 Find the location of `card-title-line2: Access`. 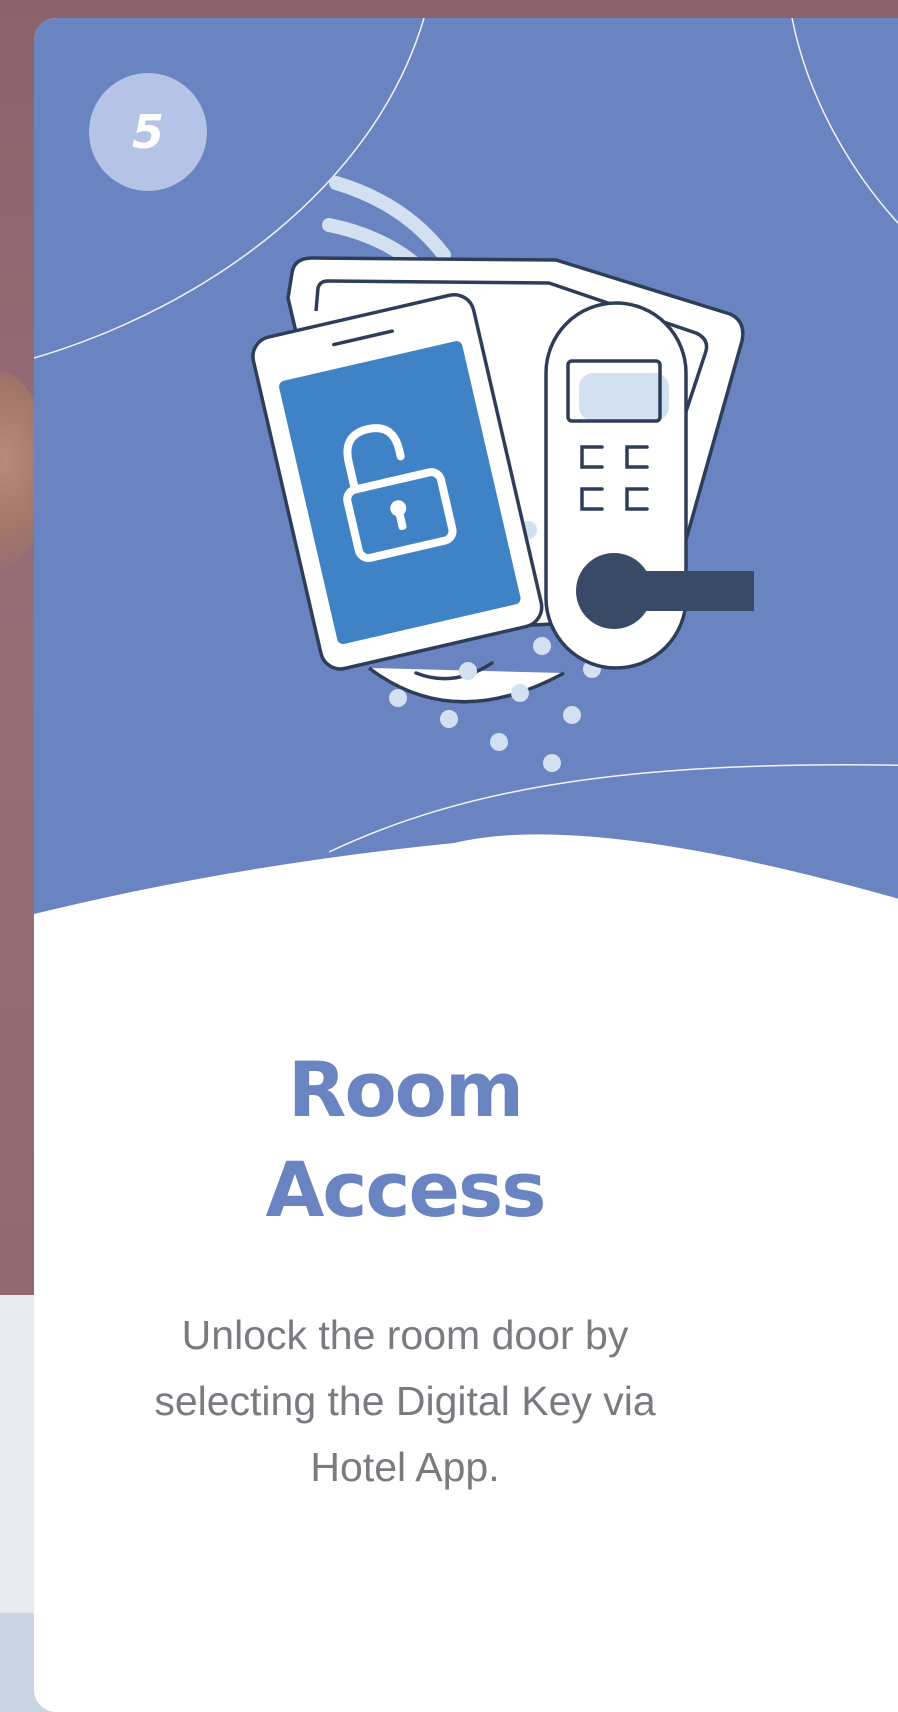

card-title-line2: Access is located at coordinates (406, 1189).